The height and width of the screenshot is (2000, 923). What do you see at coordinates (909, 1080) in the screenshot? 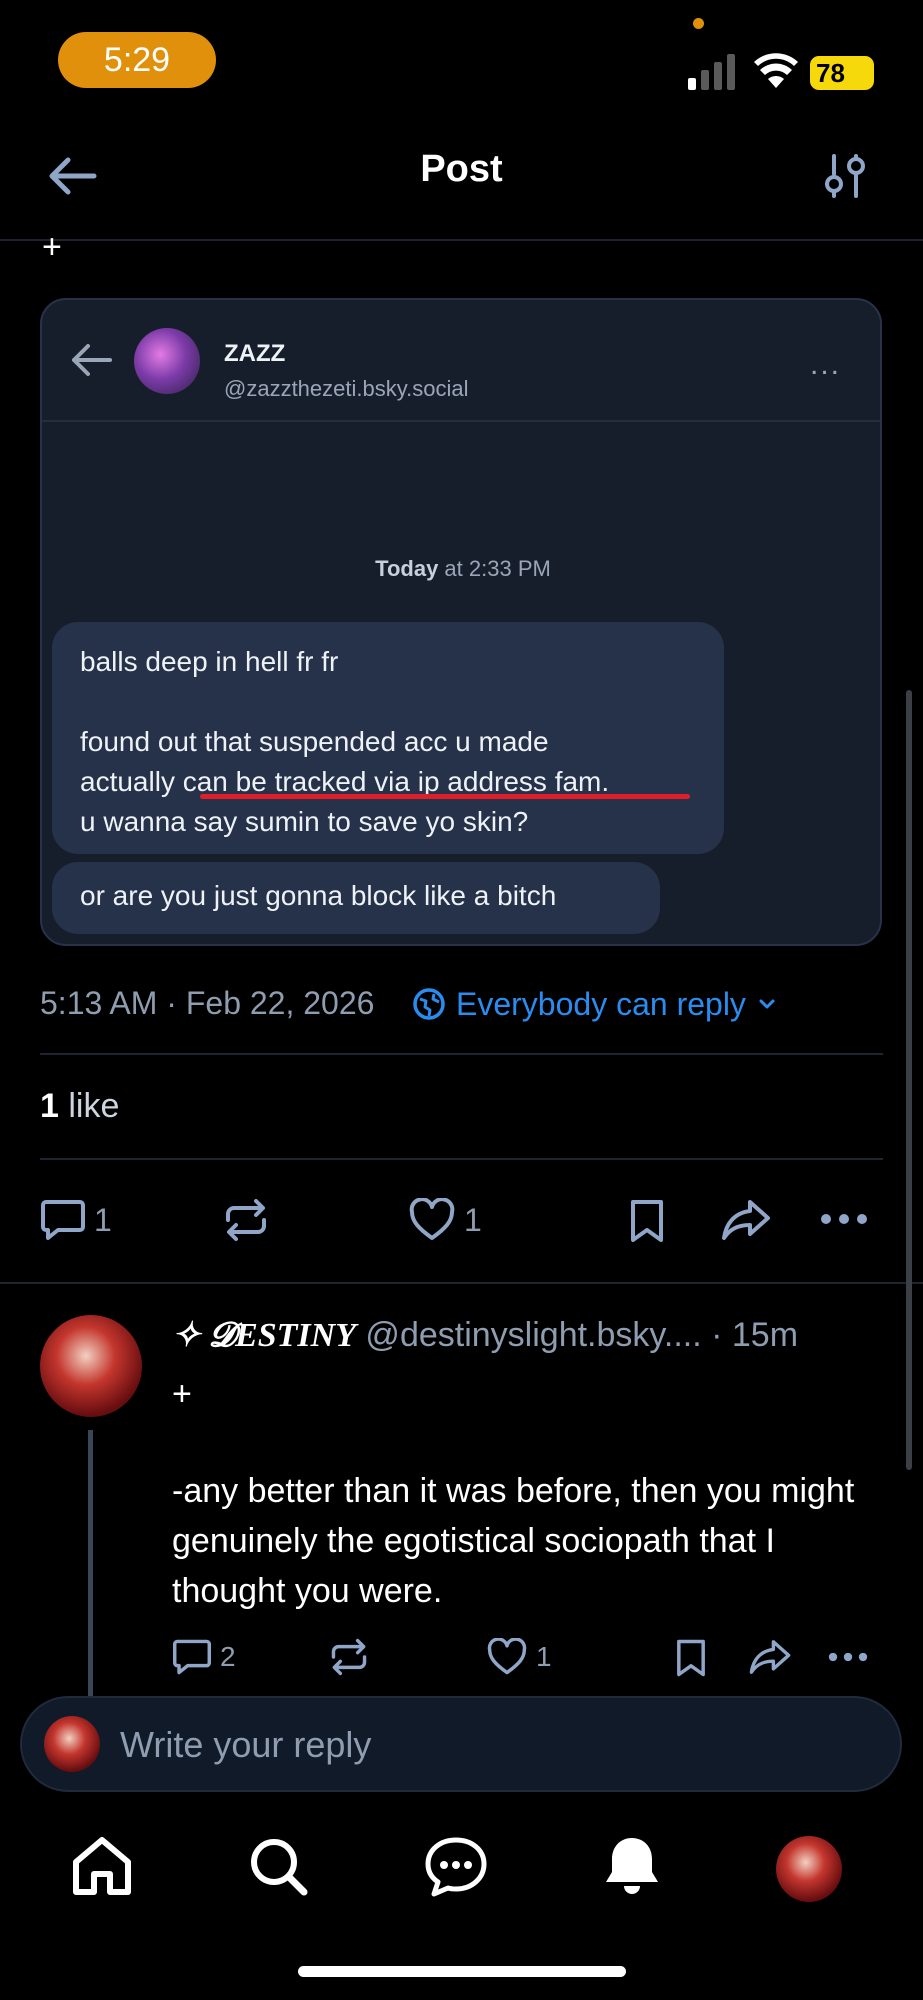
I see `scrollbar` at bounding box center [909, 1080].